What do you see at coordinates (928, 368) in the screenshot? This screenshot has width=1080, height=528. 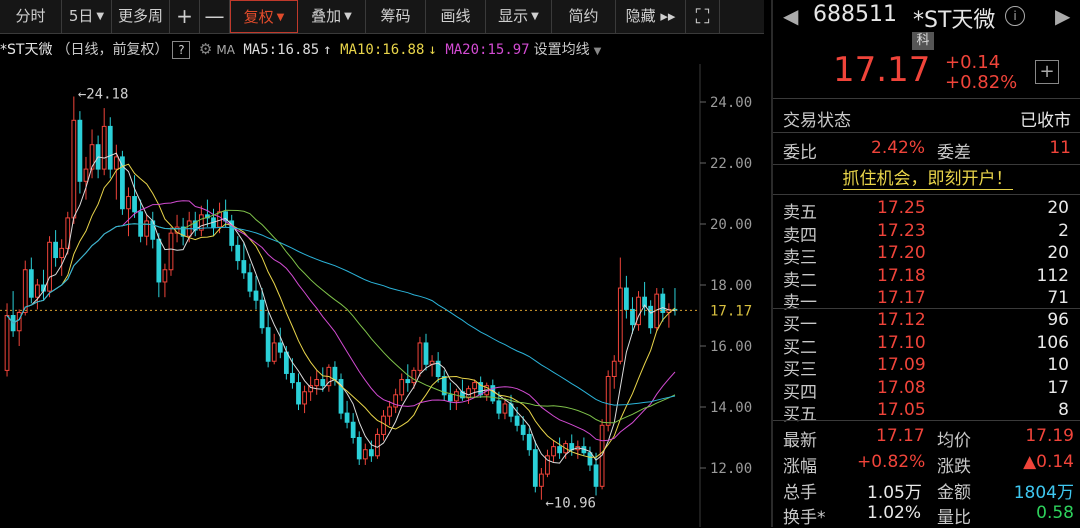 I see `orderbook-row: 买三 17.09 10` at bounding box center [928, 368].